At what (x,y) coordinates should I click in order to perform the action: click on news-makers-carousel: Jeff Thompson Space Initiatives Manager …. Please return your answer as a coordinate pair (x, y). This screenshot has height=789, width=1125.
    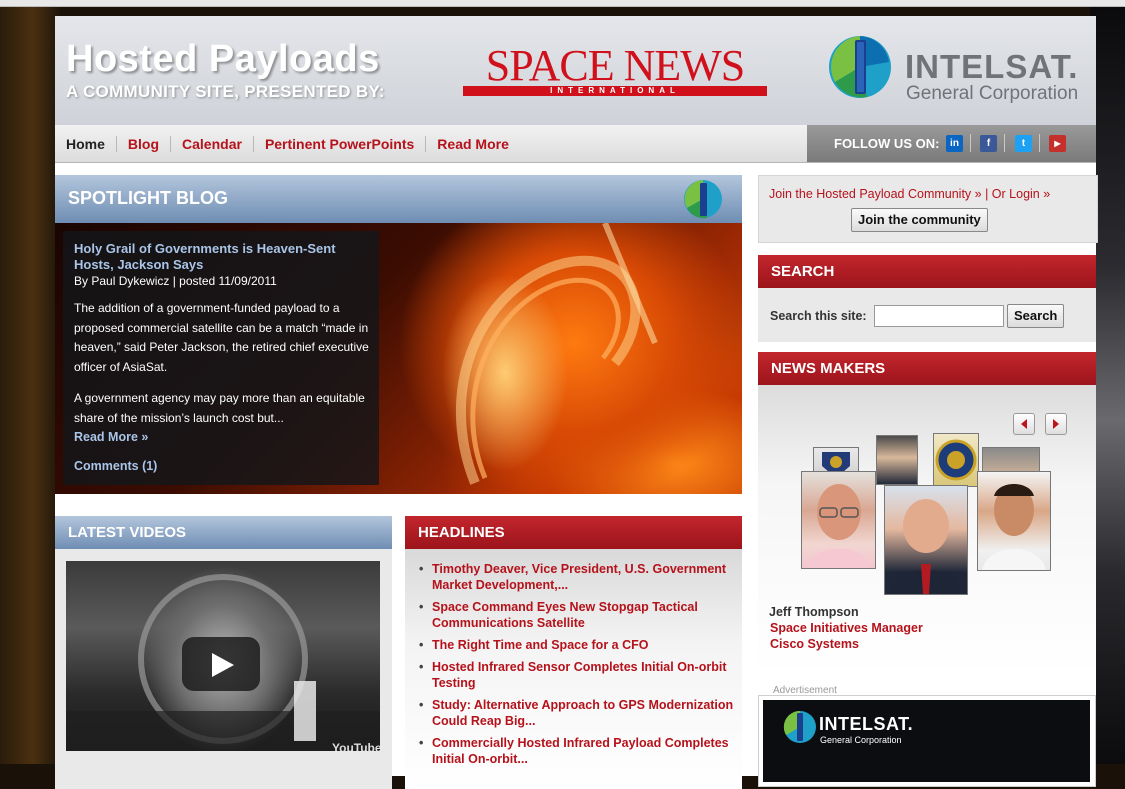
    Looking at the image, I should click on (927, 530).